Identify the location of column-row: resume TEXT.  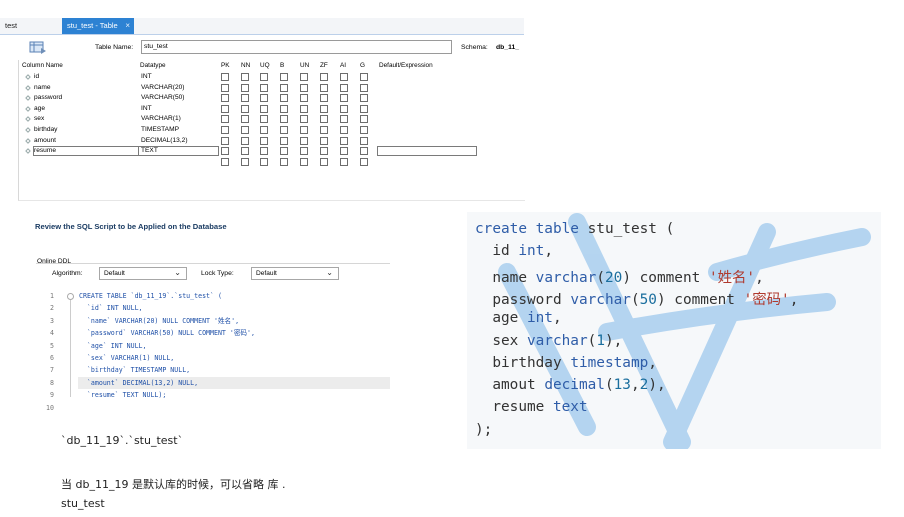
(271, 151).